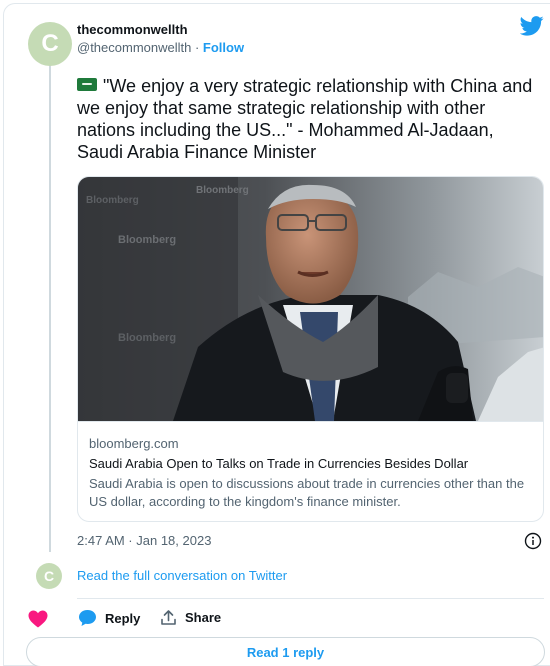 The height and width of the screenshot is (666, 550). I want to click on author-handle-row: @thecommonwellth · Follow, so click(160, 47).